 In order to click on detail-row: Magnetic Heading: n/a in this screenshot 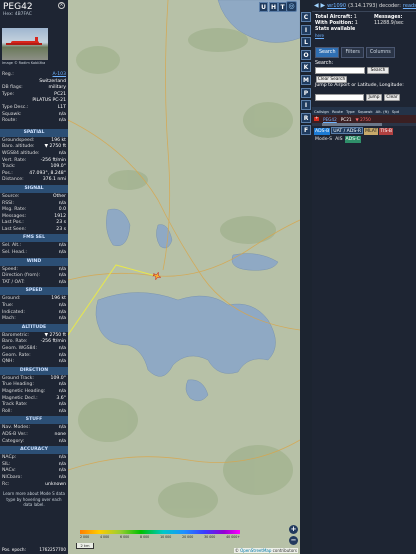, I will do `click(34, 392)`.